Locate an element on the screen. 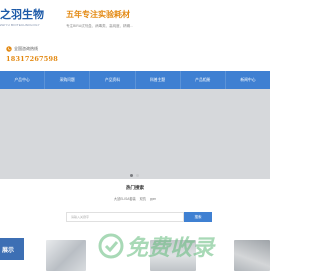  slider-dots is located at coordinates (134, 175).